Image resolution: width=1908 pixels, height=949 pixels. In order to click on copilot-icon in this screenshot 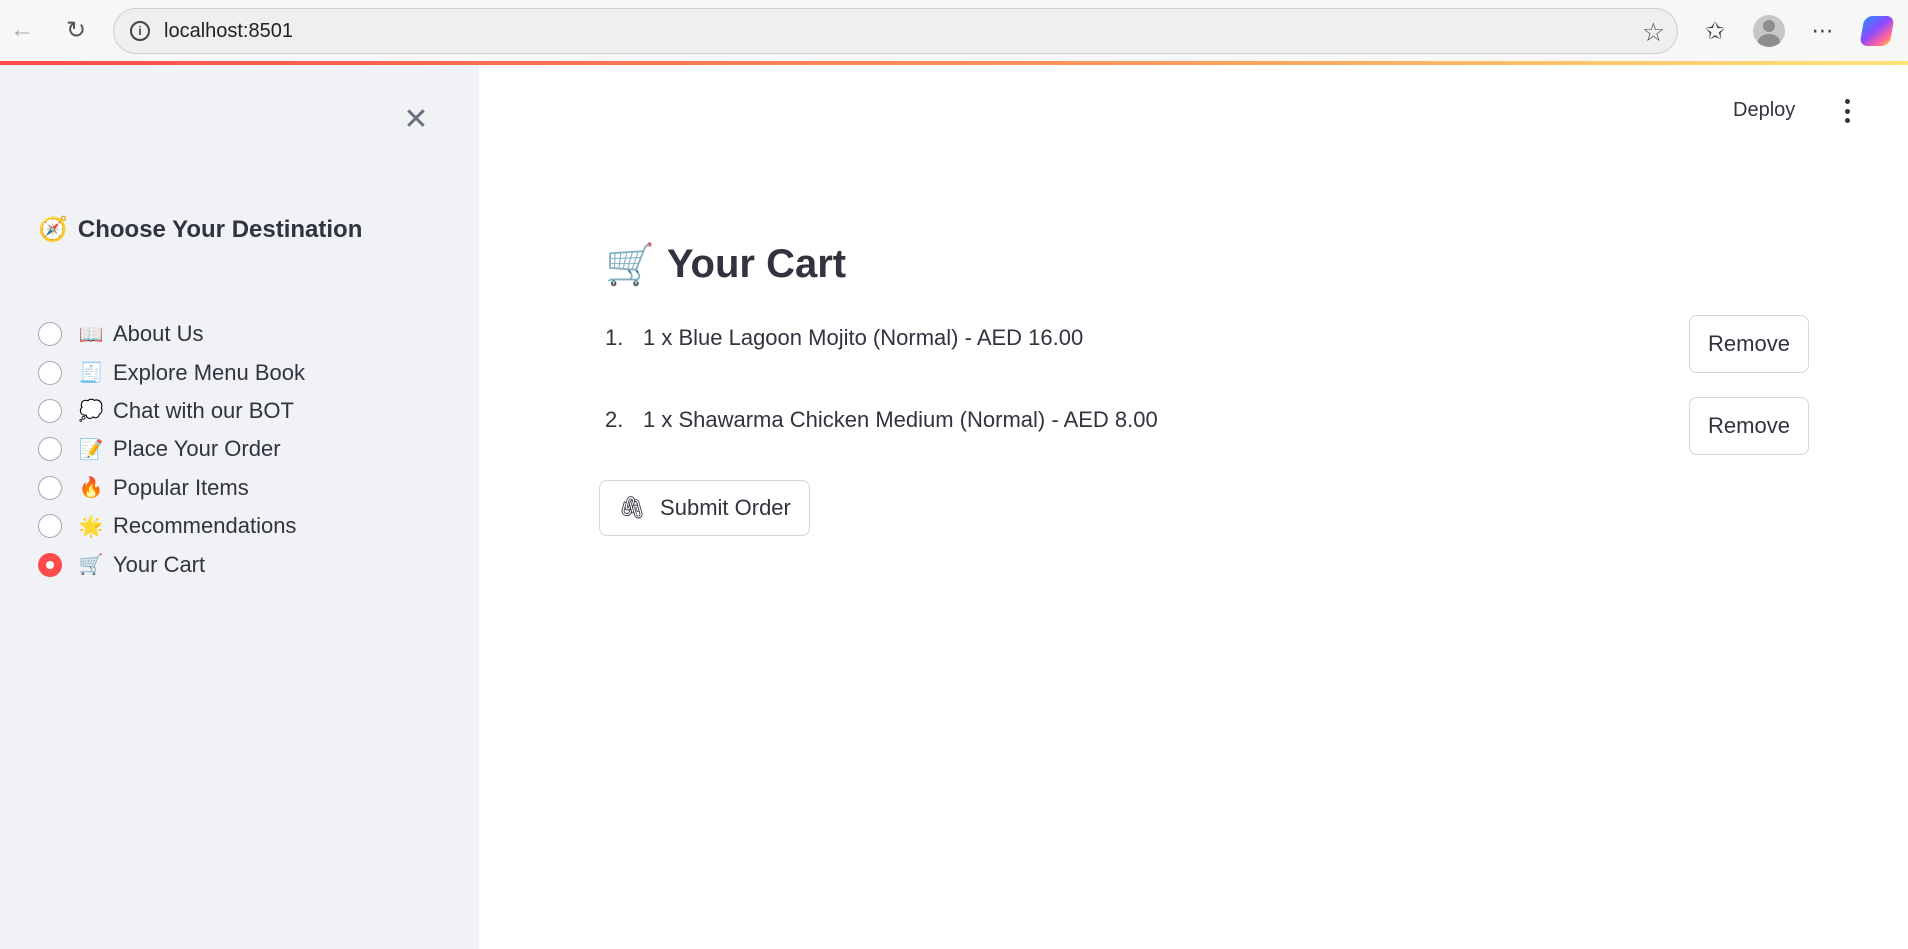, I will do `click(1877, 31)`.